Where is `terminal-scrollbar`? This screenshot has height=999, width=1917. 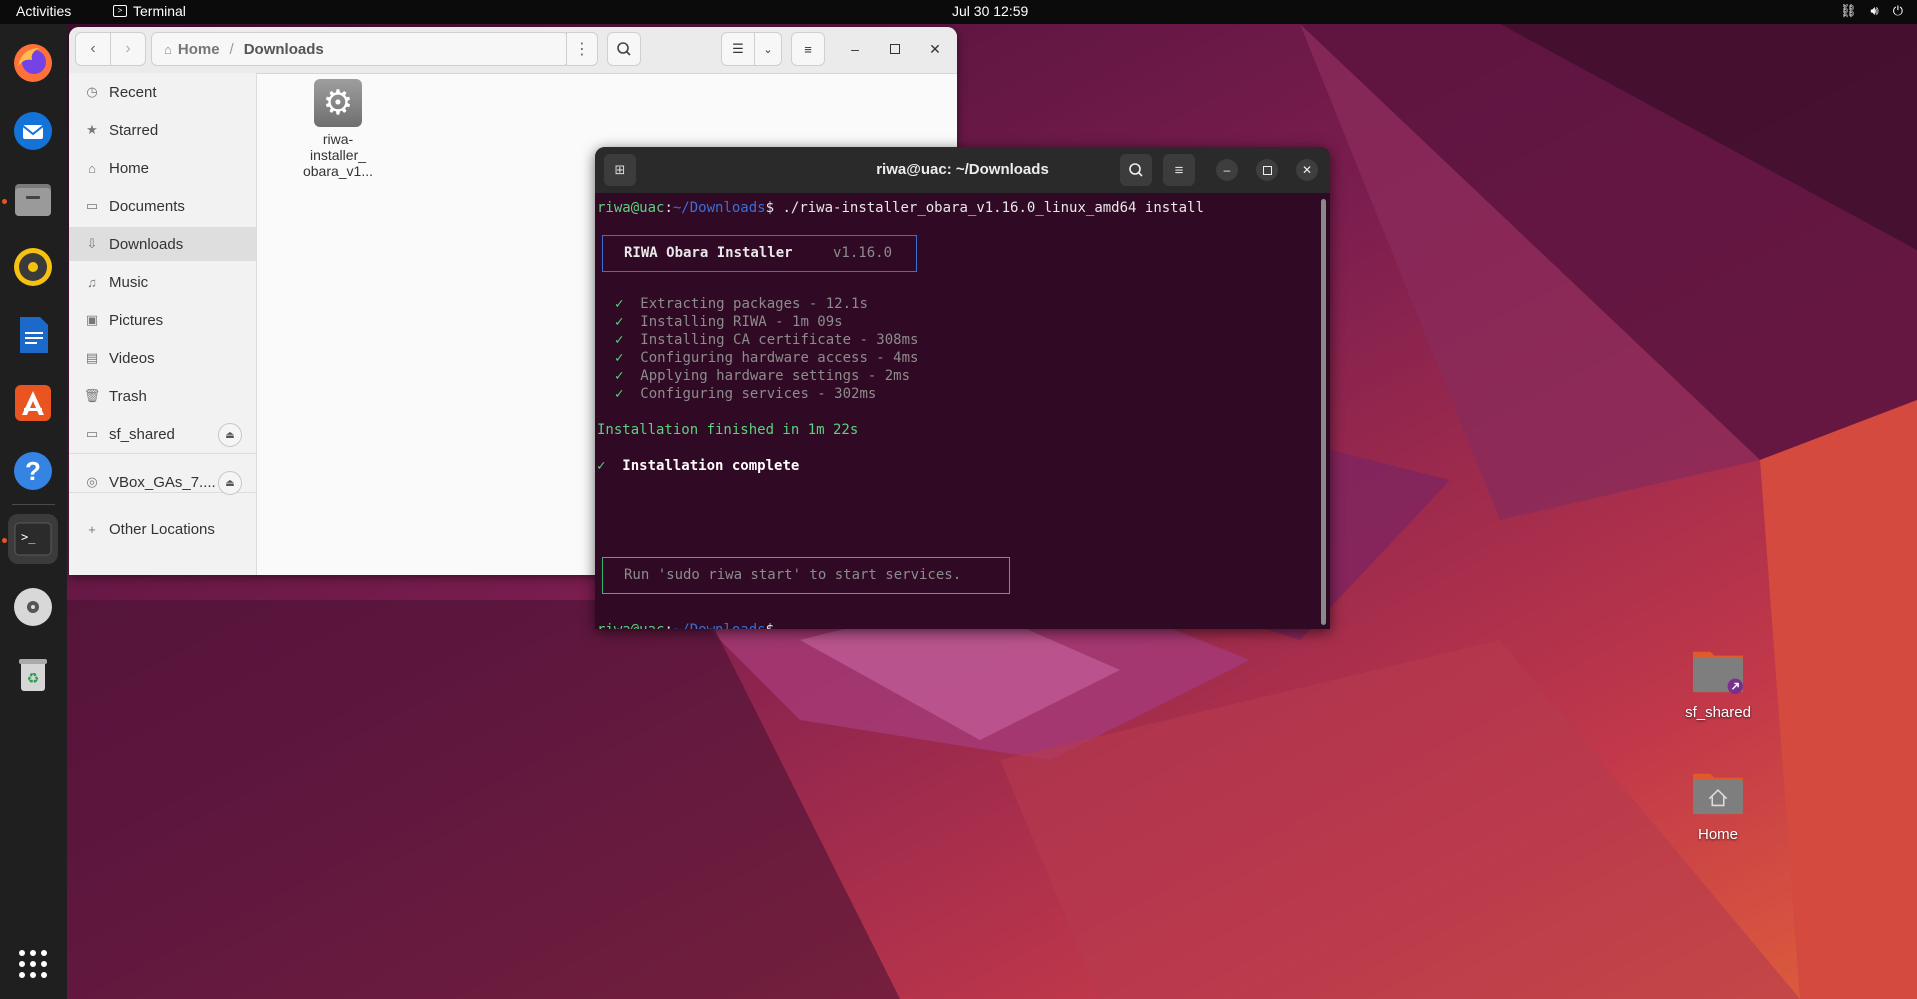 terminal-scrollbar is located at coordinates (1323, 412).